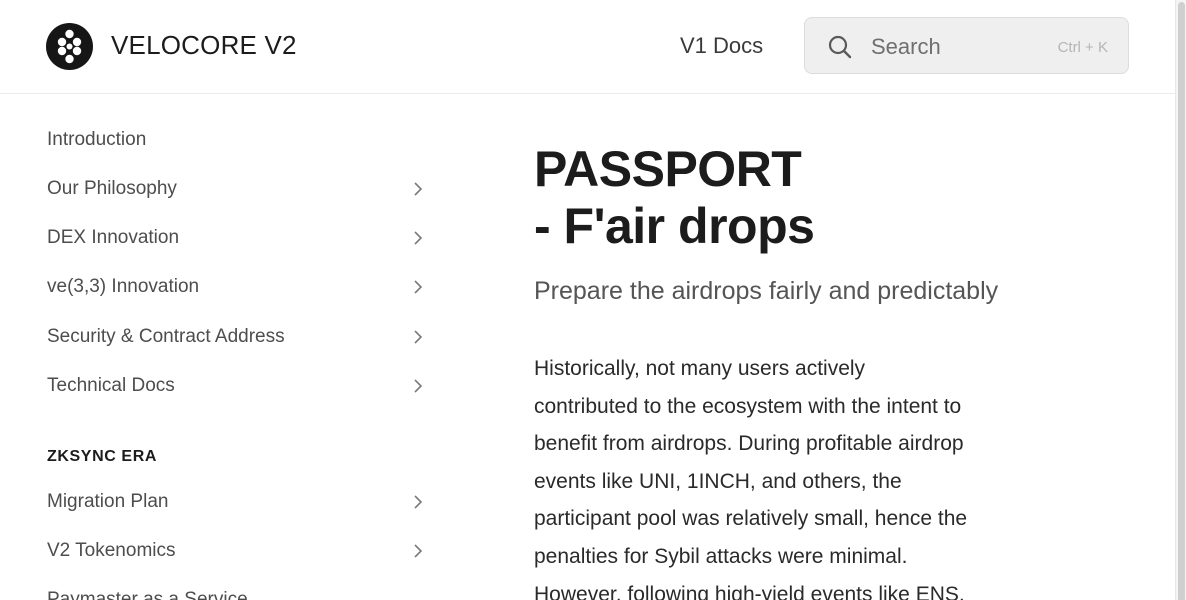 The image size is (1186, 600). Describe the element at coordinates (840, 47) in the screenshot. I see `search-icon` at that location.